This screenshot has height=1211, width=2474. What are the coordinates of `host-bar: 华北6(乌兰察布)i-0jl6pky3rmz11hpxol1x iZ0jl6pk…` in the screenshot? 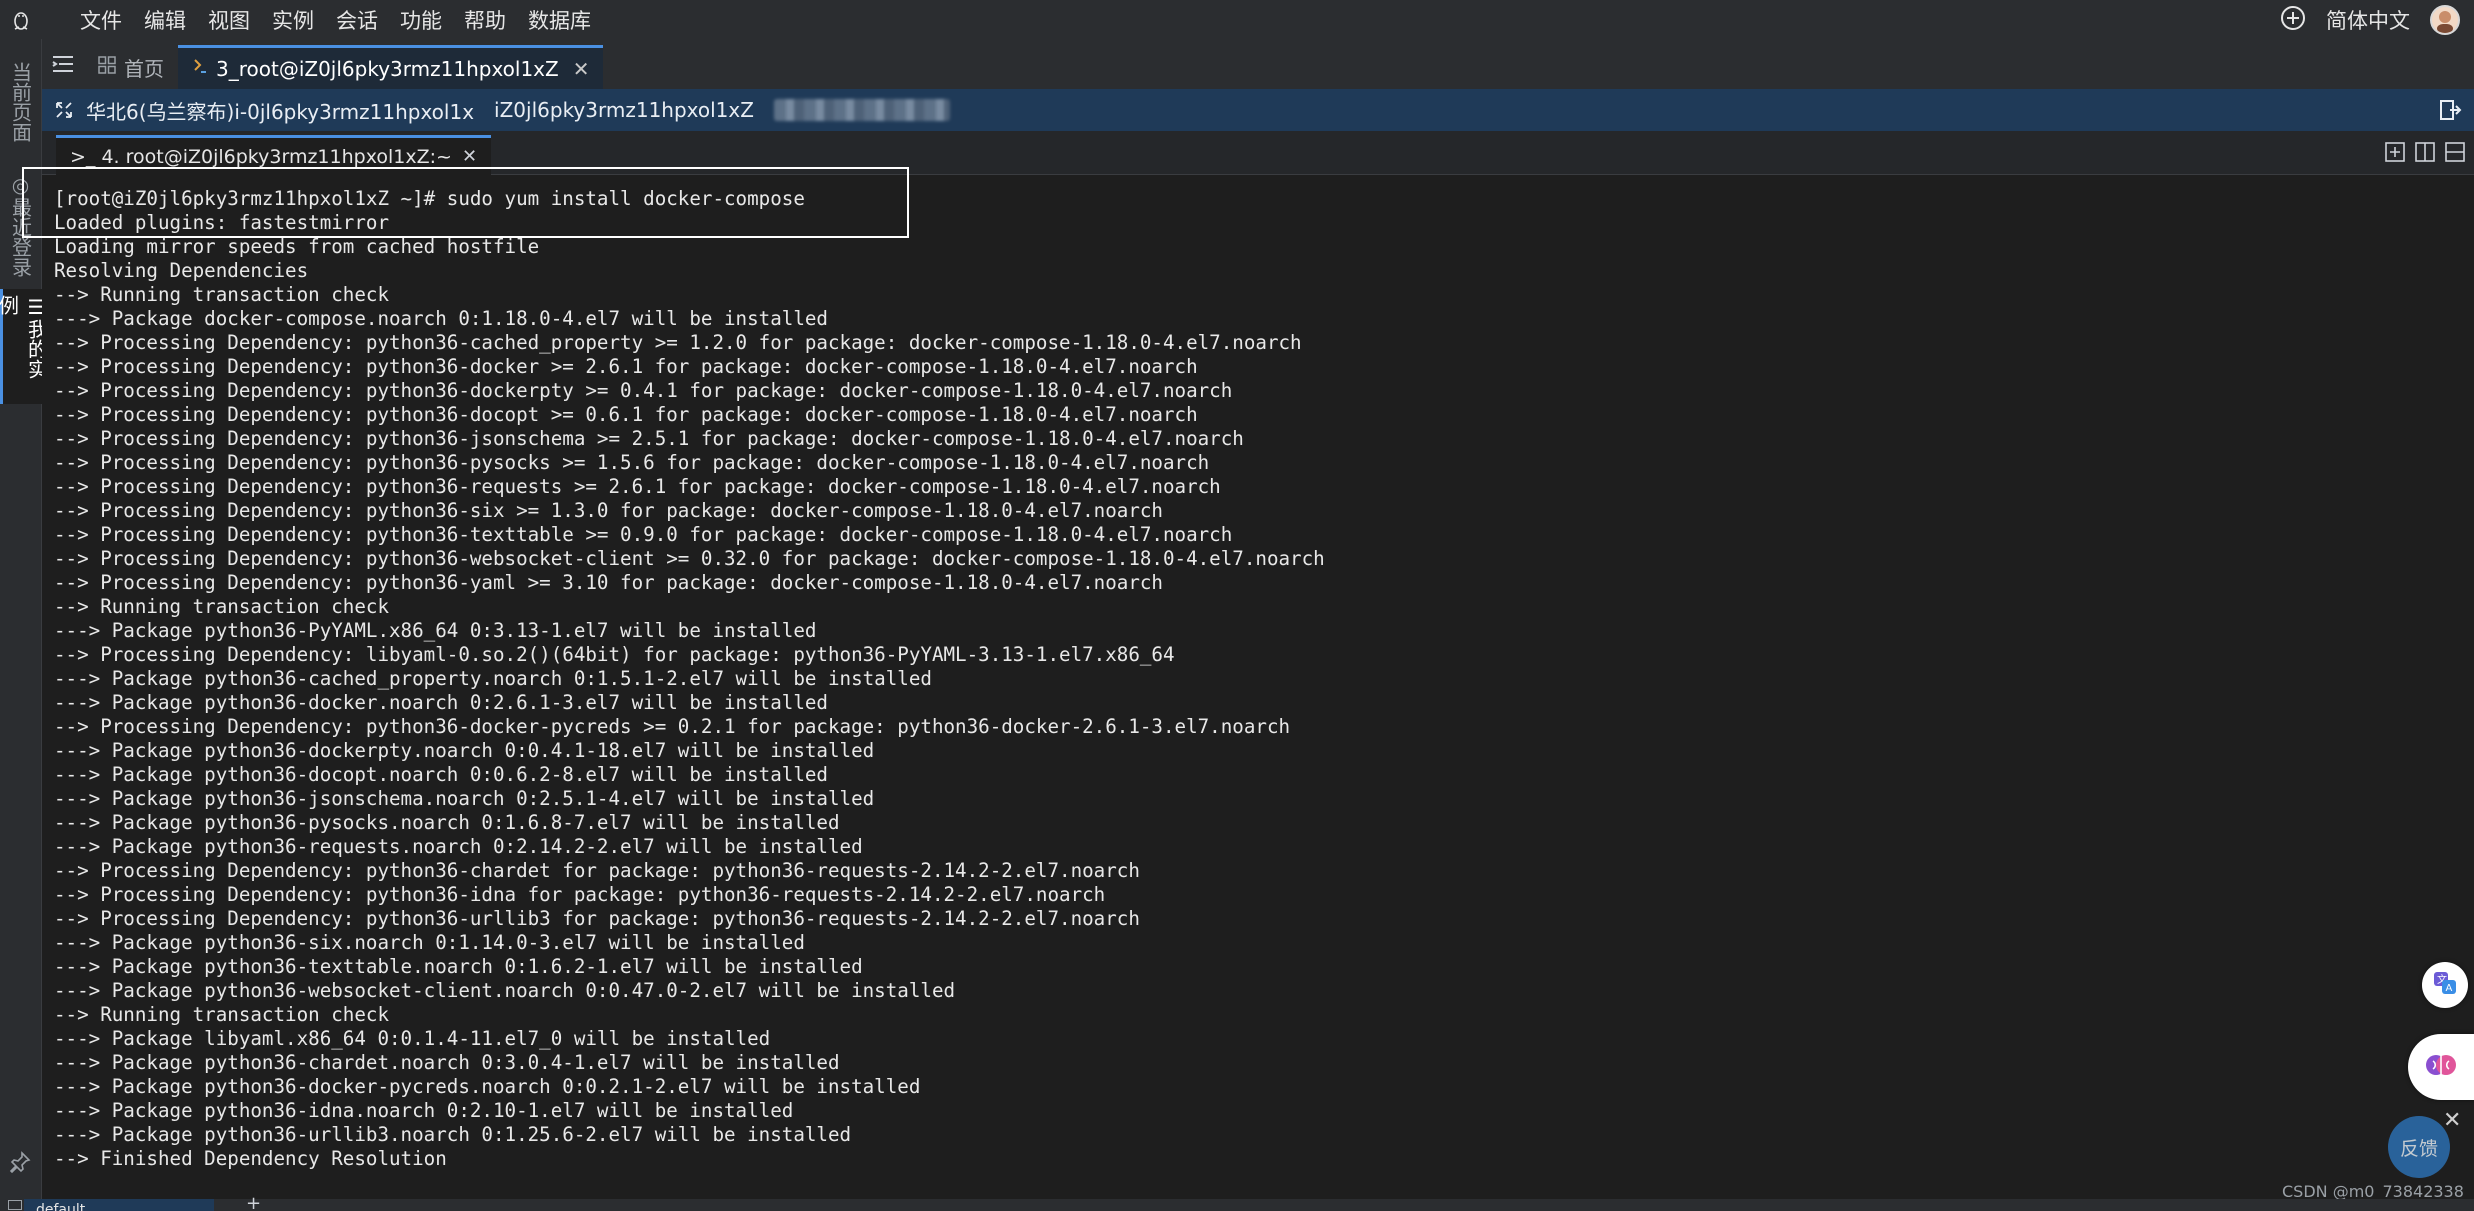 It's located at (1258, 110).